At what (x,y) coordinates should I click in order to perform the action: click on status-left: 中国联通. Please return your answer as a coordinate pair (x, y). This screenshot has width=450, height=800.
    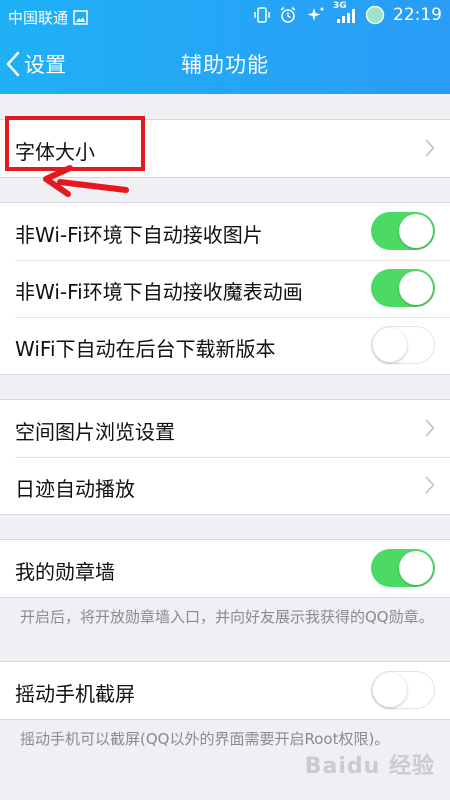
    Looking at the image, I should click on (48, 17).